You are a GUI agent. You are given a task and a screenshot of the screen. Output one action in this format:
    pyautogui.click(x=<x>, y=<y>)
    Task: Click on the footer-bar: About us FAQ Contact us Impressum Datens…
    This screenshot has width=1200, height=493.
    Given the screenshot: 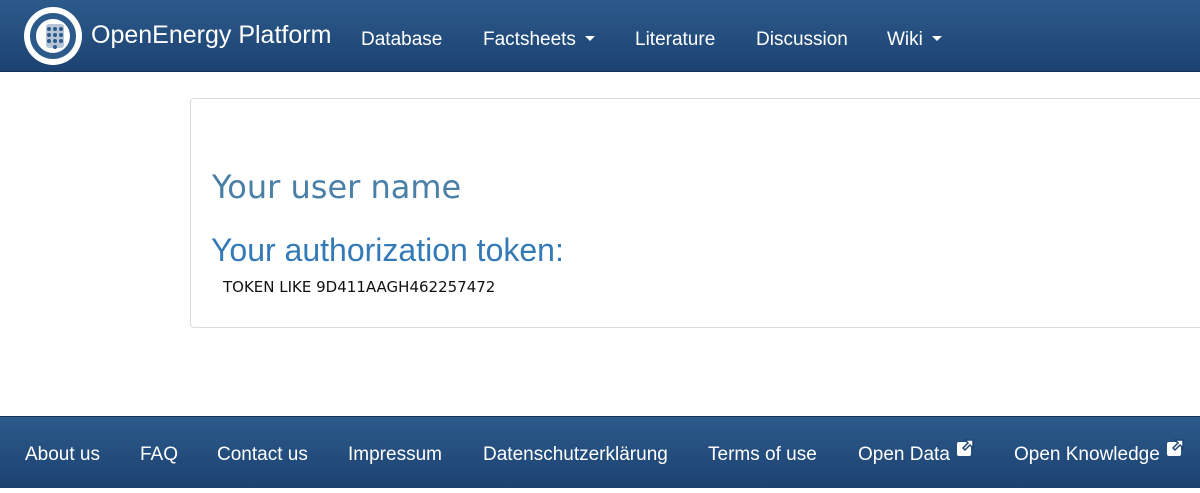 What is the action you would take?
    pyautogui.click(x=600, y=452)
    